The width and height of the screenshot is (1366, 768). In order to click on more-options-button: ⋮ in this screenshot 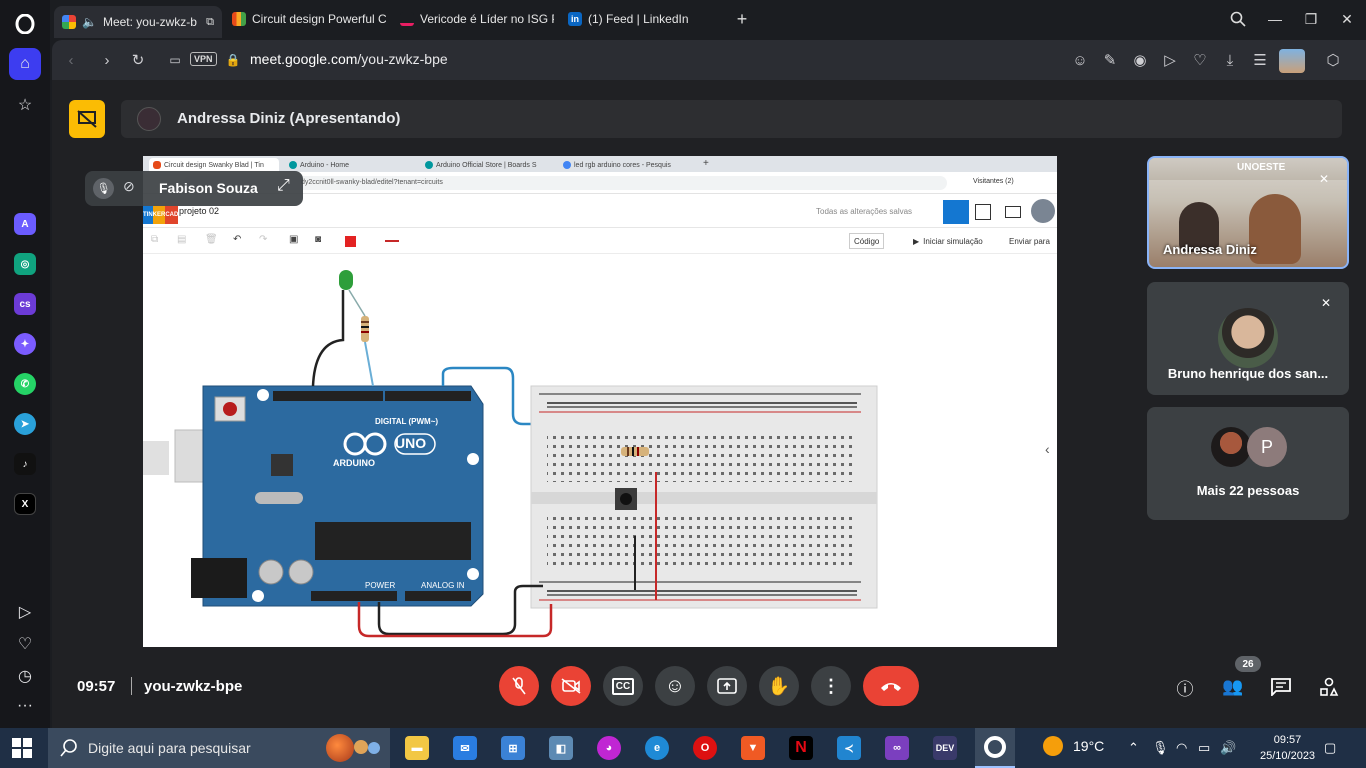, I will do `click(831, 686)`.